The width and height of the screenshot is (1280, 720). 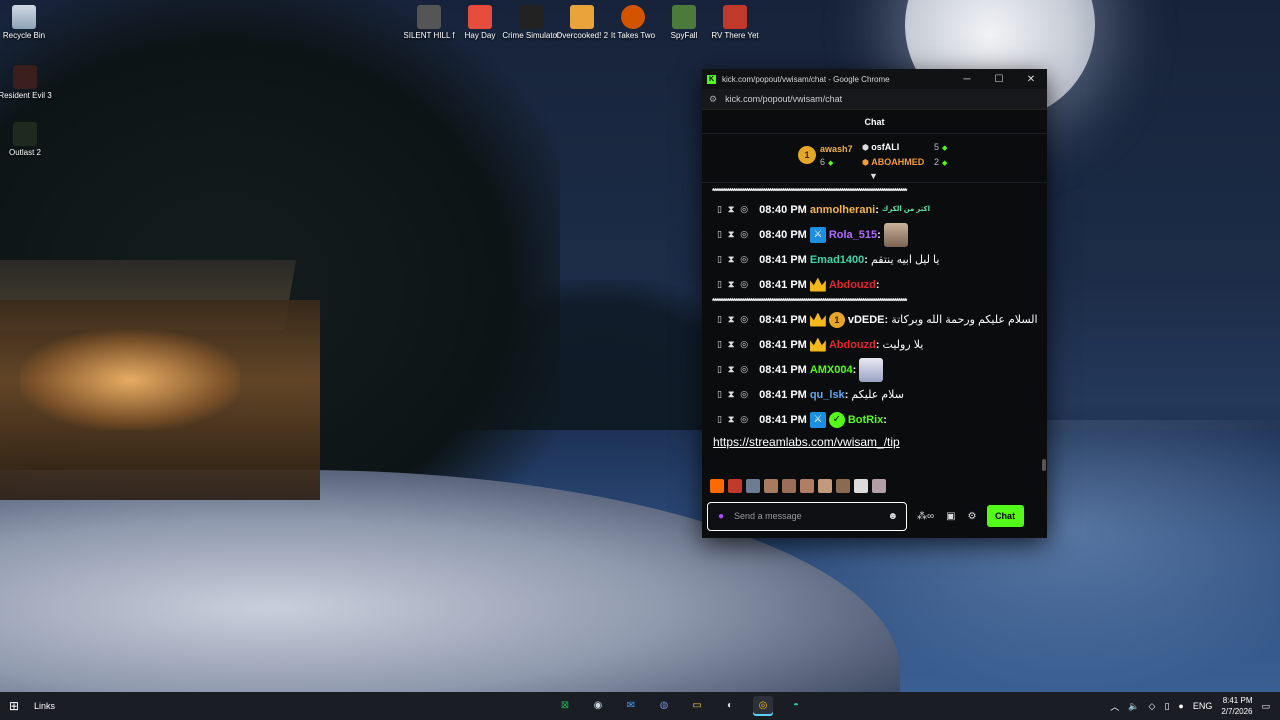 I want to click on desktop-icon-recycle-bin: Recycle Bin, so click(x=27, y=23).